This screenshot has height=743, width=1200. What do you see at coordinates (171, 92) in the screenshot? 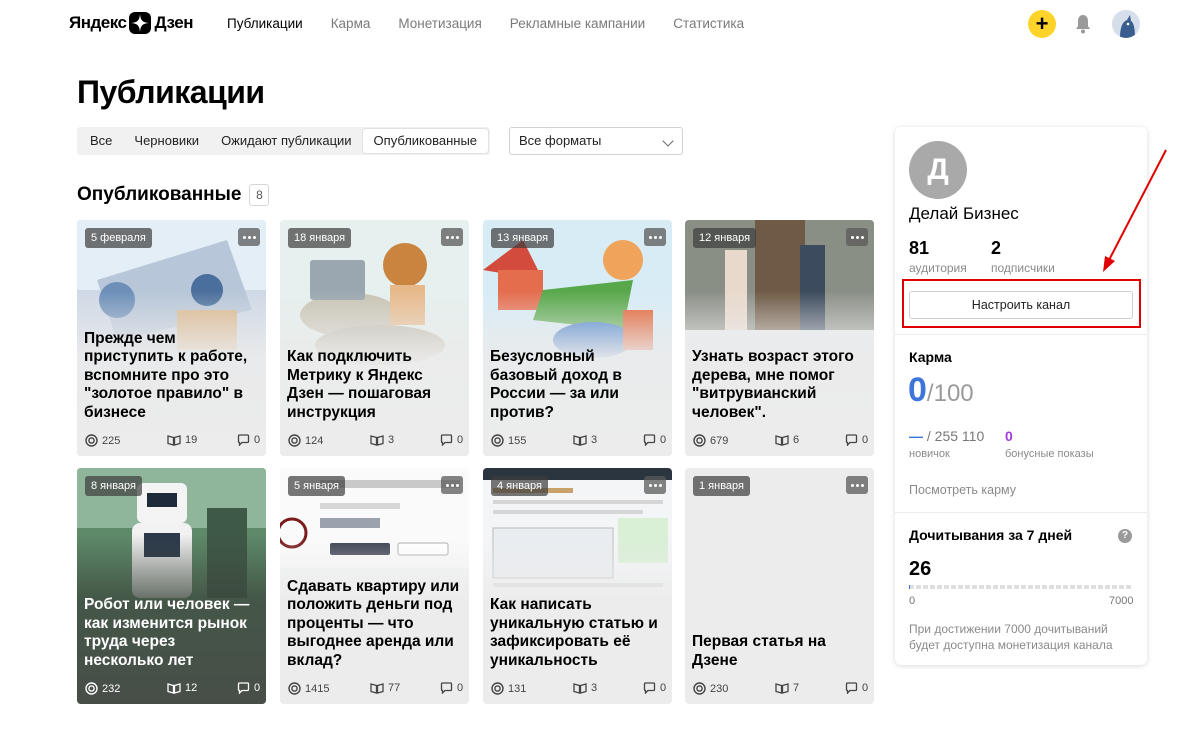
I see `page-title: Публикации` at bounding box center [171, 92].